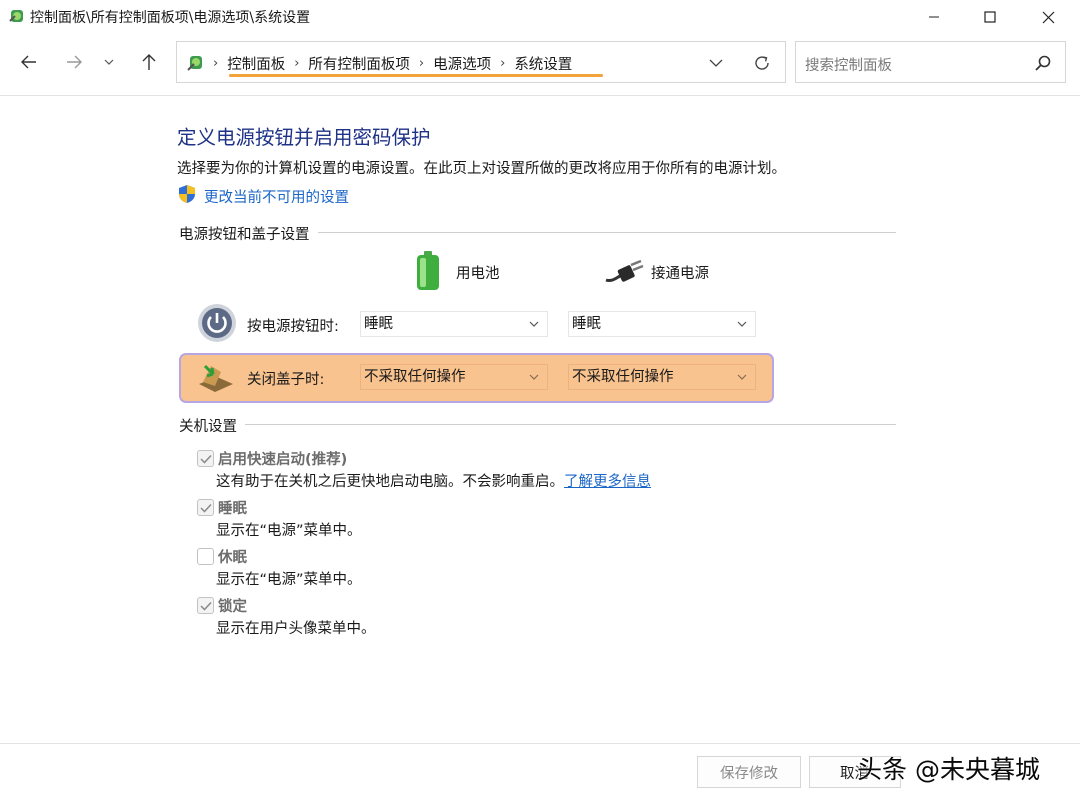 This screenshot has width=1080, height=800. I want to click on lid-setting-highlight: 关闭盖子时: 不采取任何操作 不采取任何操作, so click(476, 378).